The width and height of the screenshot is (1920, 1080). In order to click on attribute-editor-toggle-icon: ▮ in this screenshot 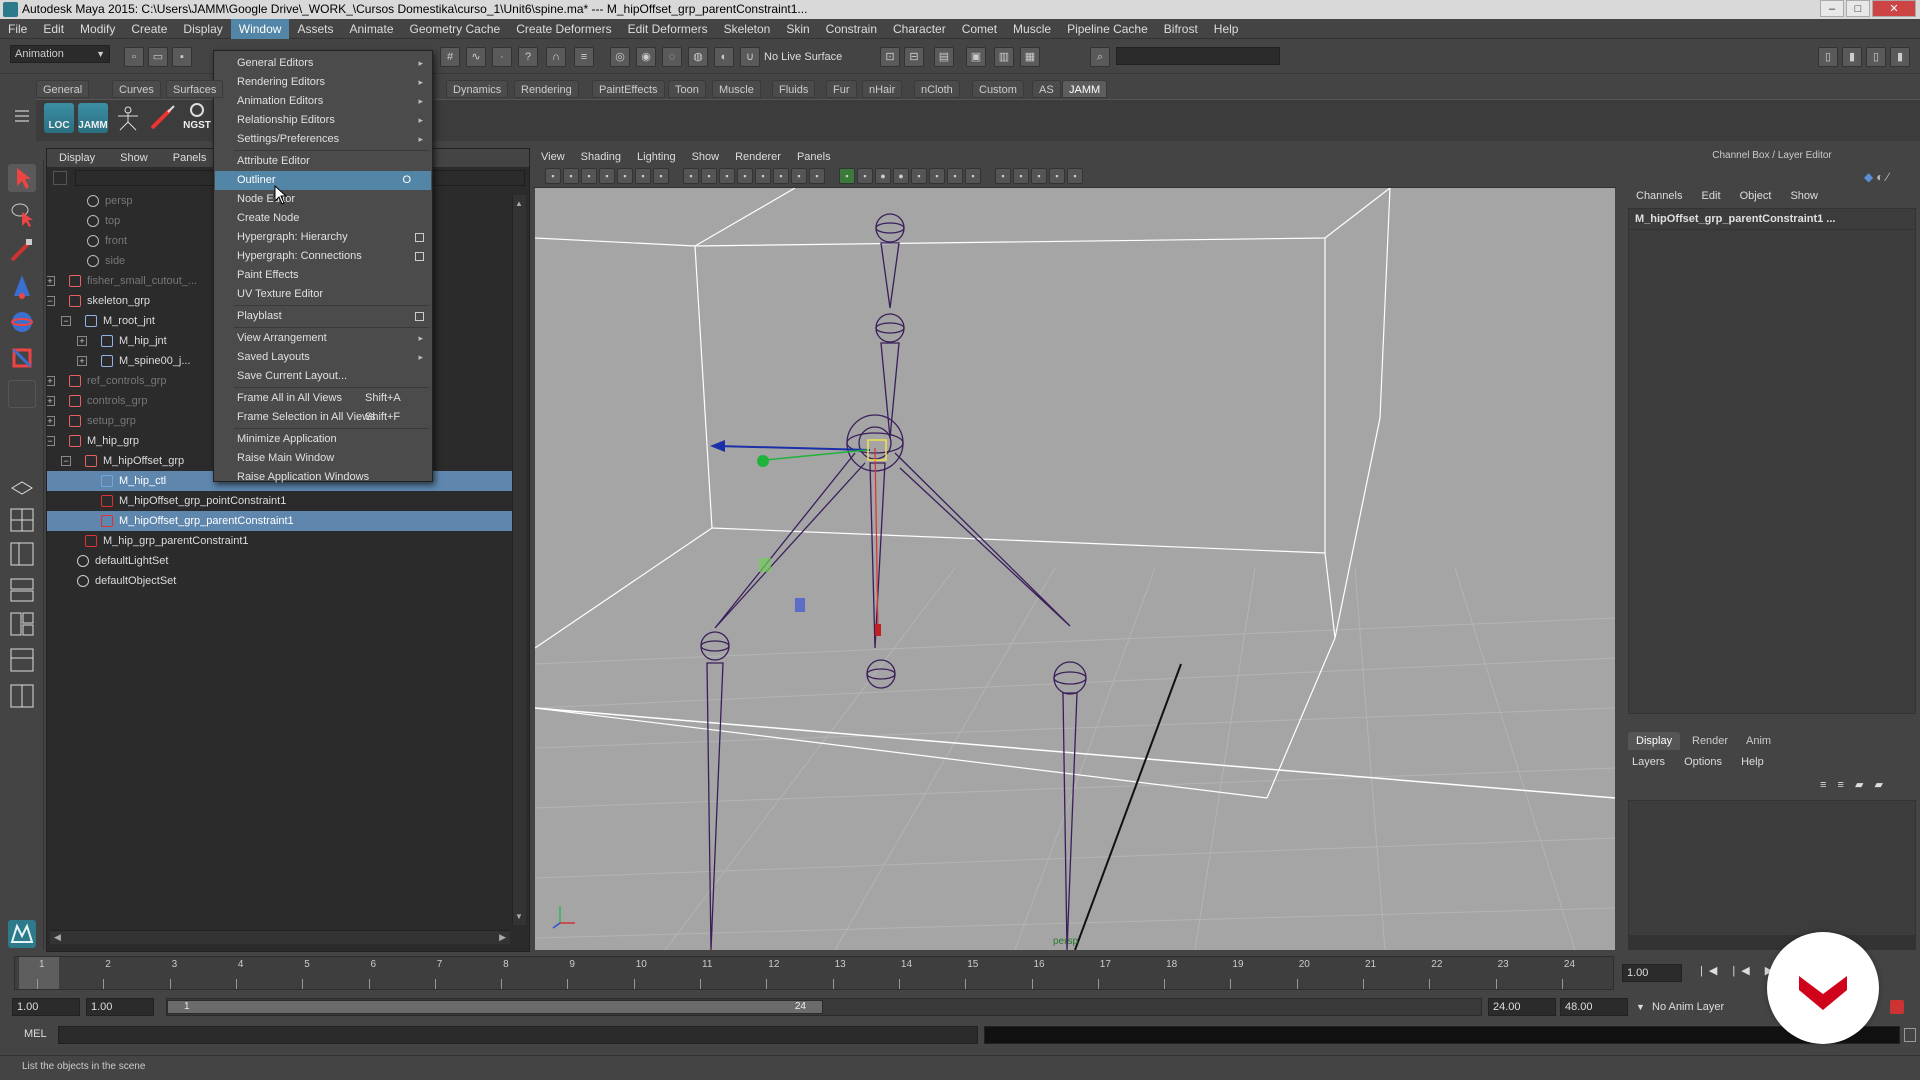, I will do `click(1852, 57)`.